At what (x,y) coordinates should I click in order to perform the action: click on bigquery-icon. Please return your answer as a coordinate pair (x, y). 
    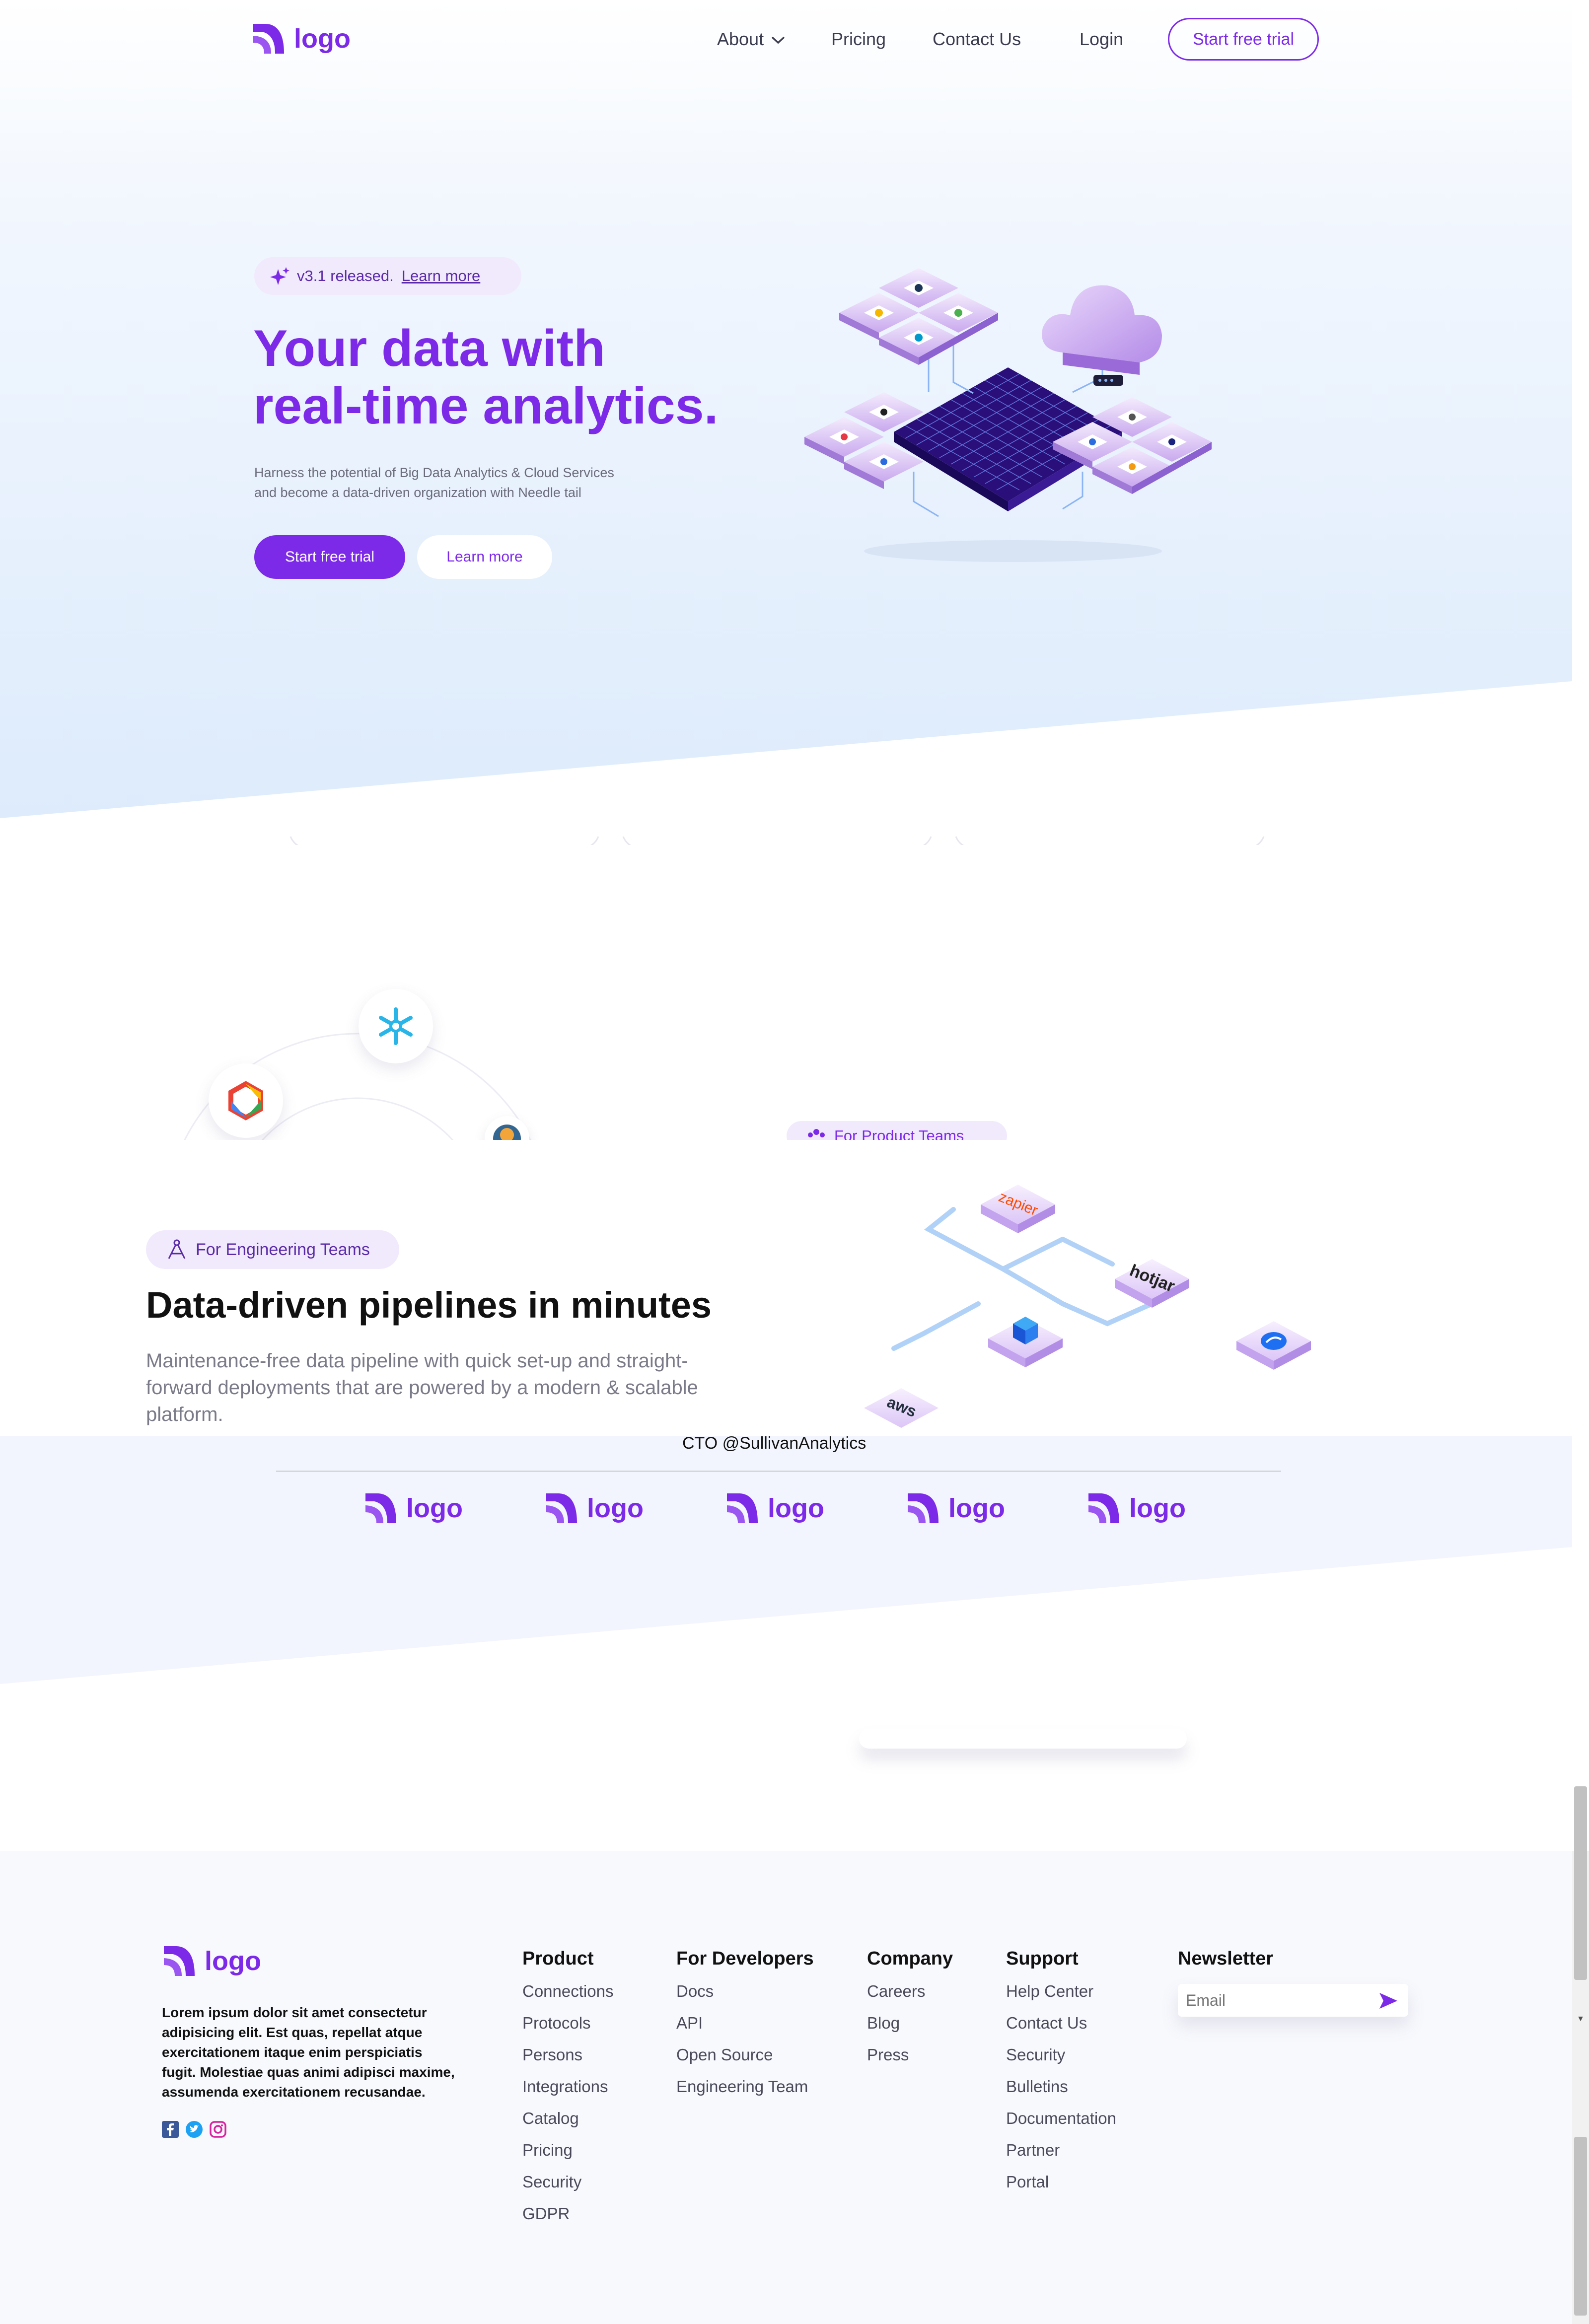
    Looking at the image, I should click on (245, 1101).